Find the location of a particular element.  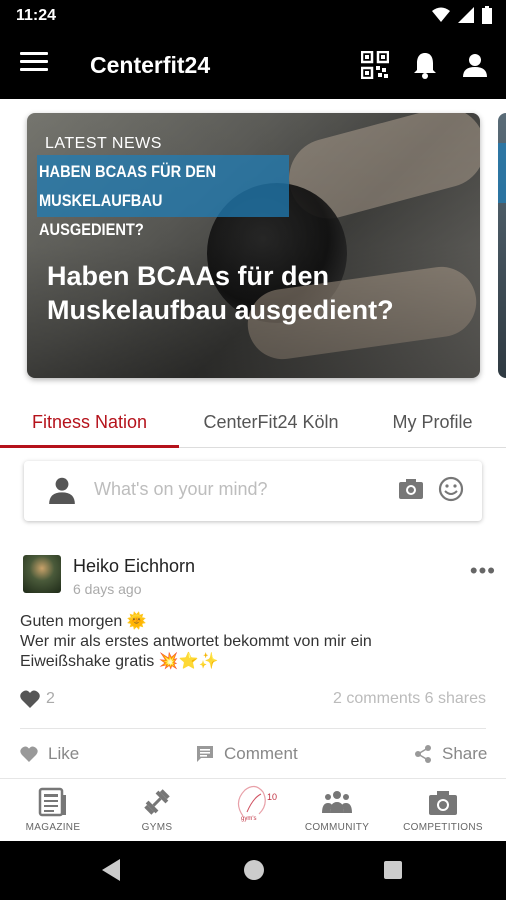

magazine-icon is located at coordinates (53, 802).